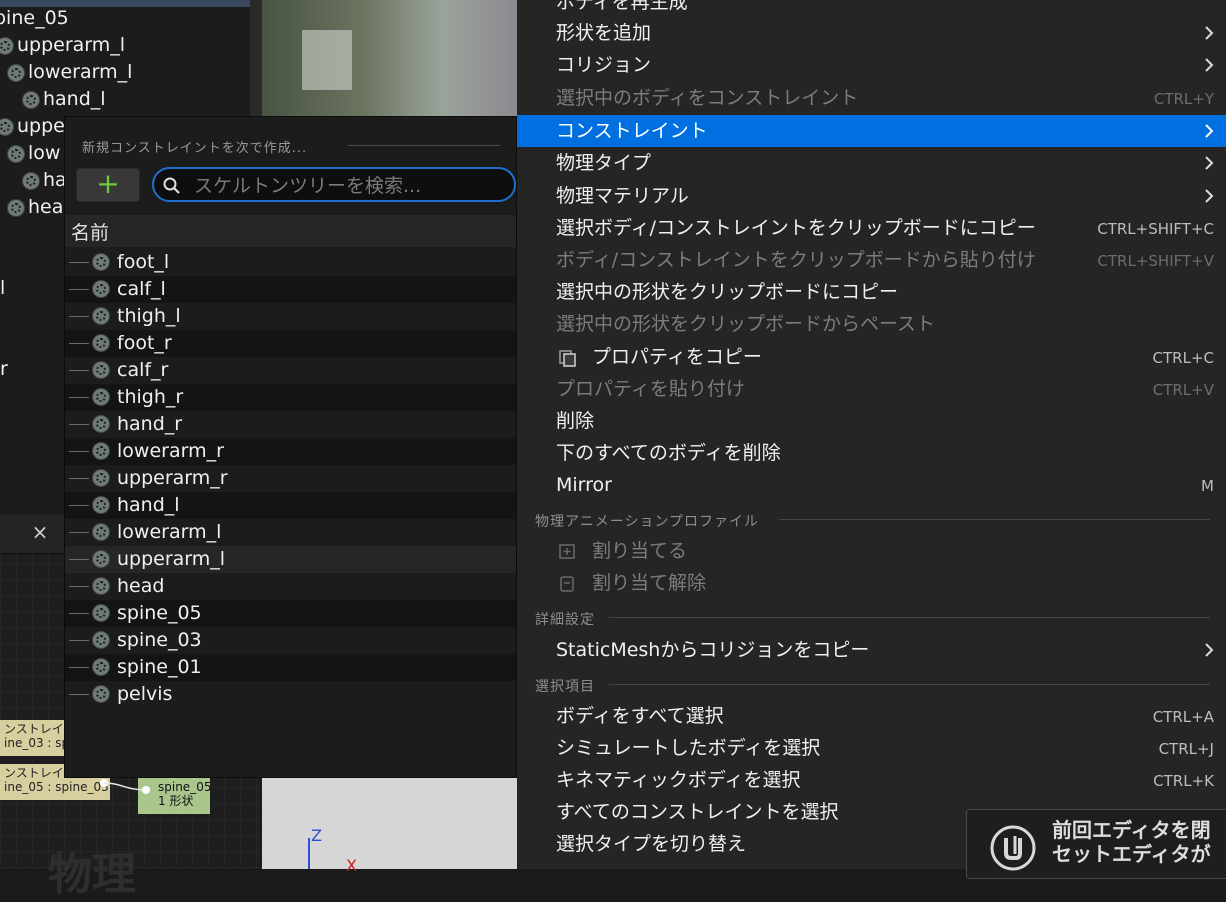 This screenshot has width=1226, height=902. I want to click on menu-item-select-kinematic-bodies: キネマティックボディを選択 CTRL+K, so click(871, 780).